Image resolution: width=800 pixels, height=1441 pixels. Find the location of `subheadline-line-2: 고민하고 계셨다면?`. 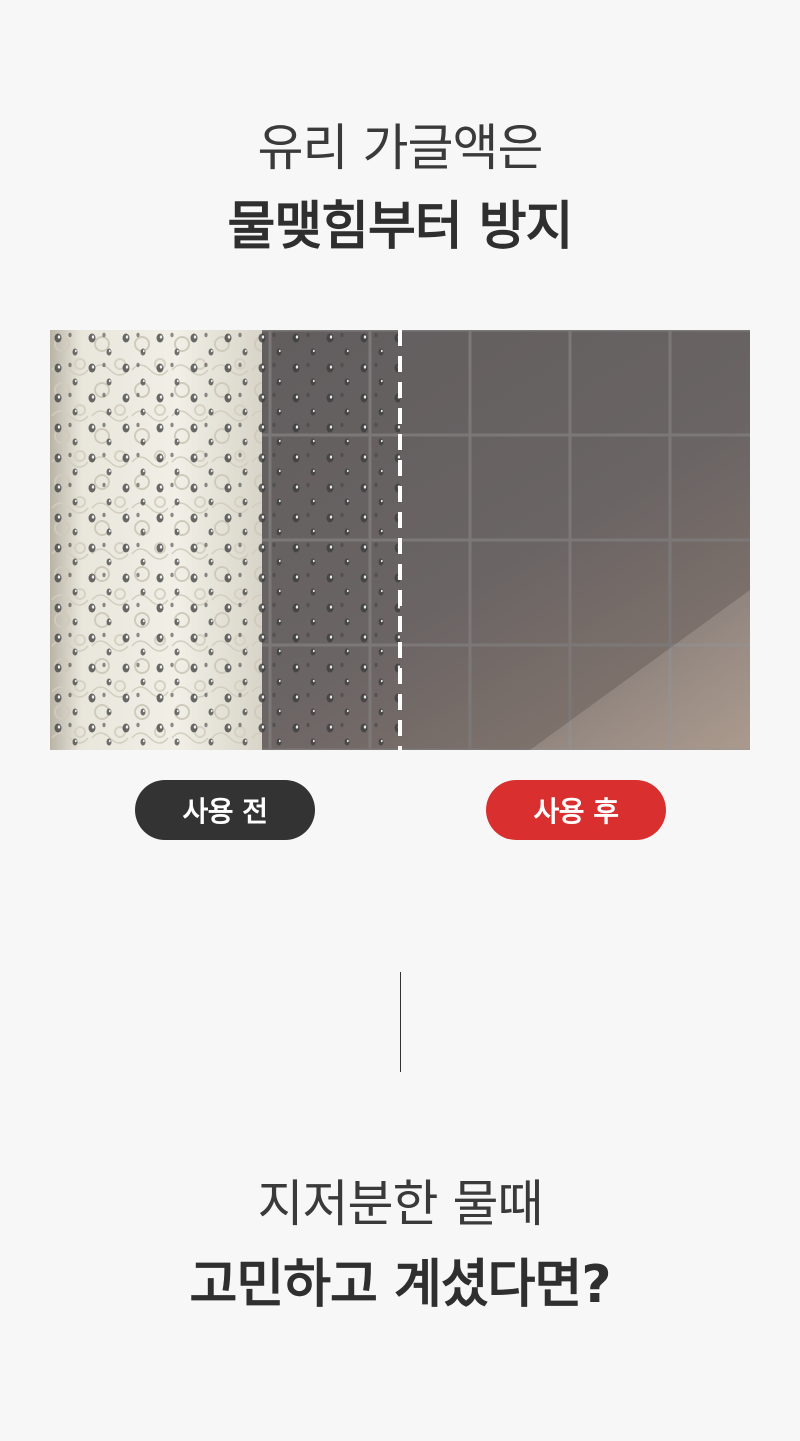

subheadline-line-2: 고민하고 계셨다면? is located at coordinates (400, 1285).